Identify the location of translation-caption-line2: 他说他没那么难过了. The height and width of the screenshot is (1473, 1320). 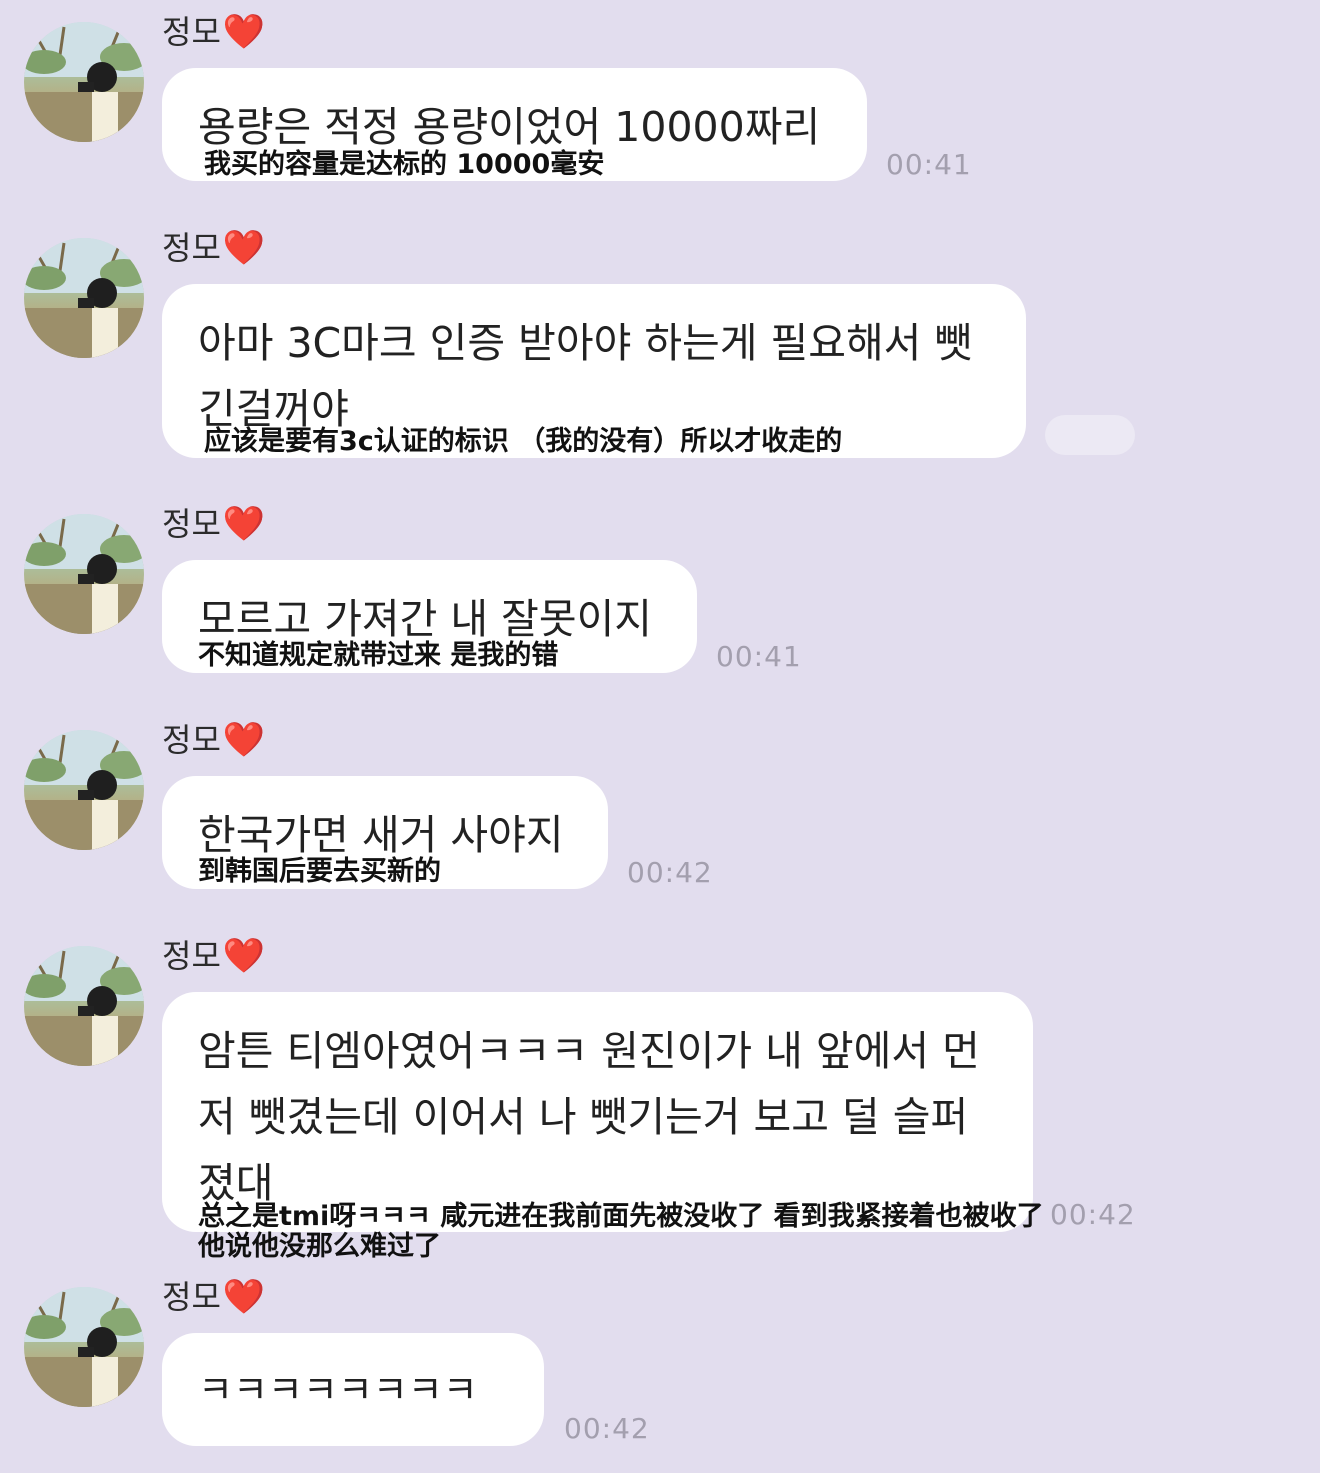
(319, 1246).